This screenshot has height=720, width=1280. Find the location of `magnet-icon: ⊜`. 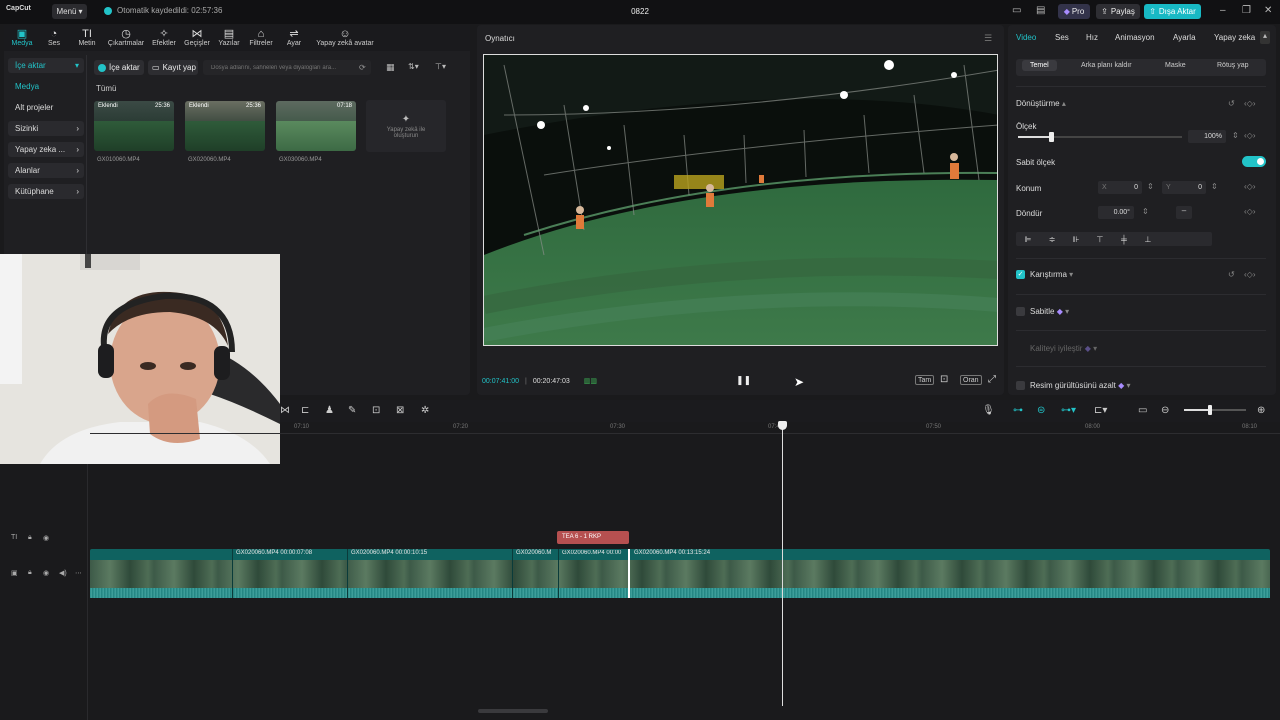

magnet-icon: ⊜ is located at coordinates (1041, 410).